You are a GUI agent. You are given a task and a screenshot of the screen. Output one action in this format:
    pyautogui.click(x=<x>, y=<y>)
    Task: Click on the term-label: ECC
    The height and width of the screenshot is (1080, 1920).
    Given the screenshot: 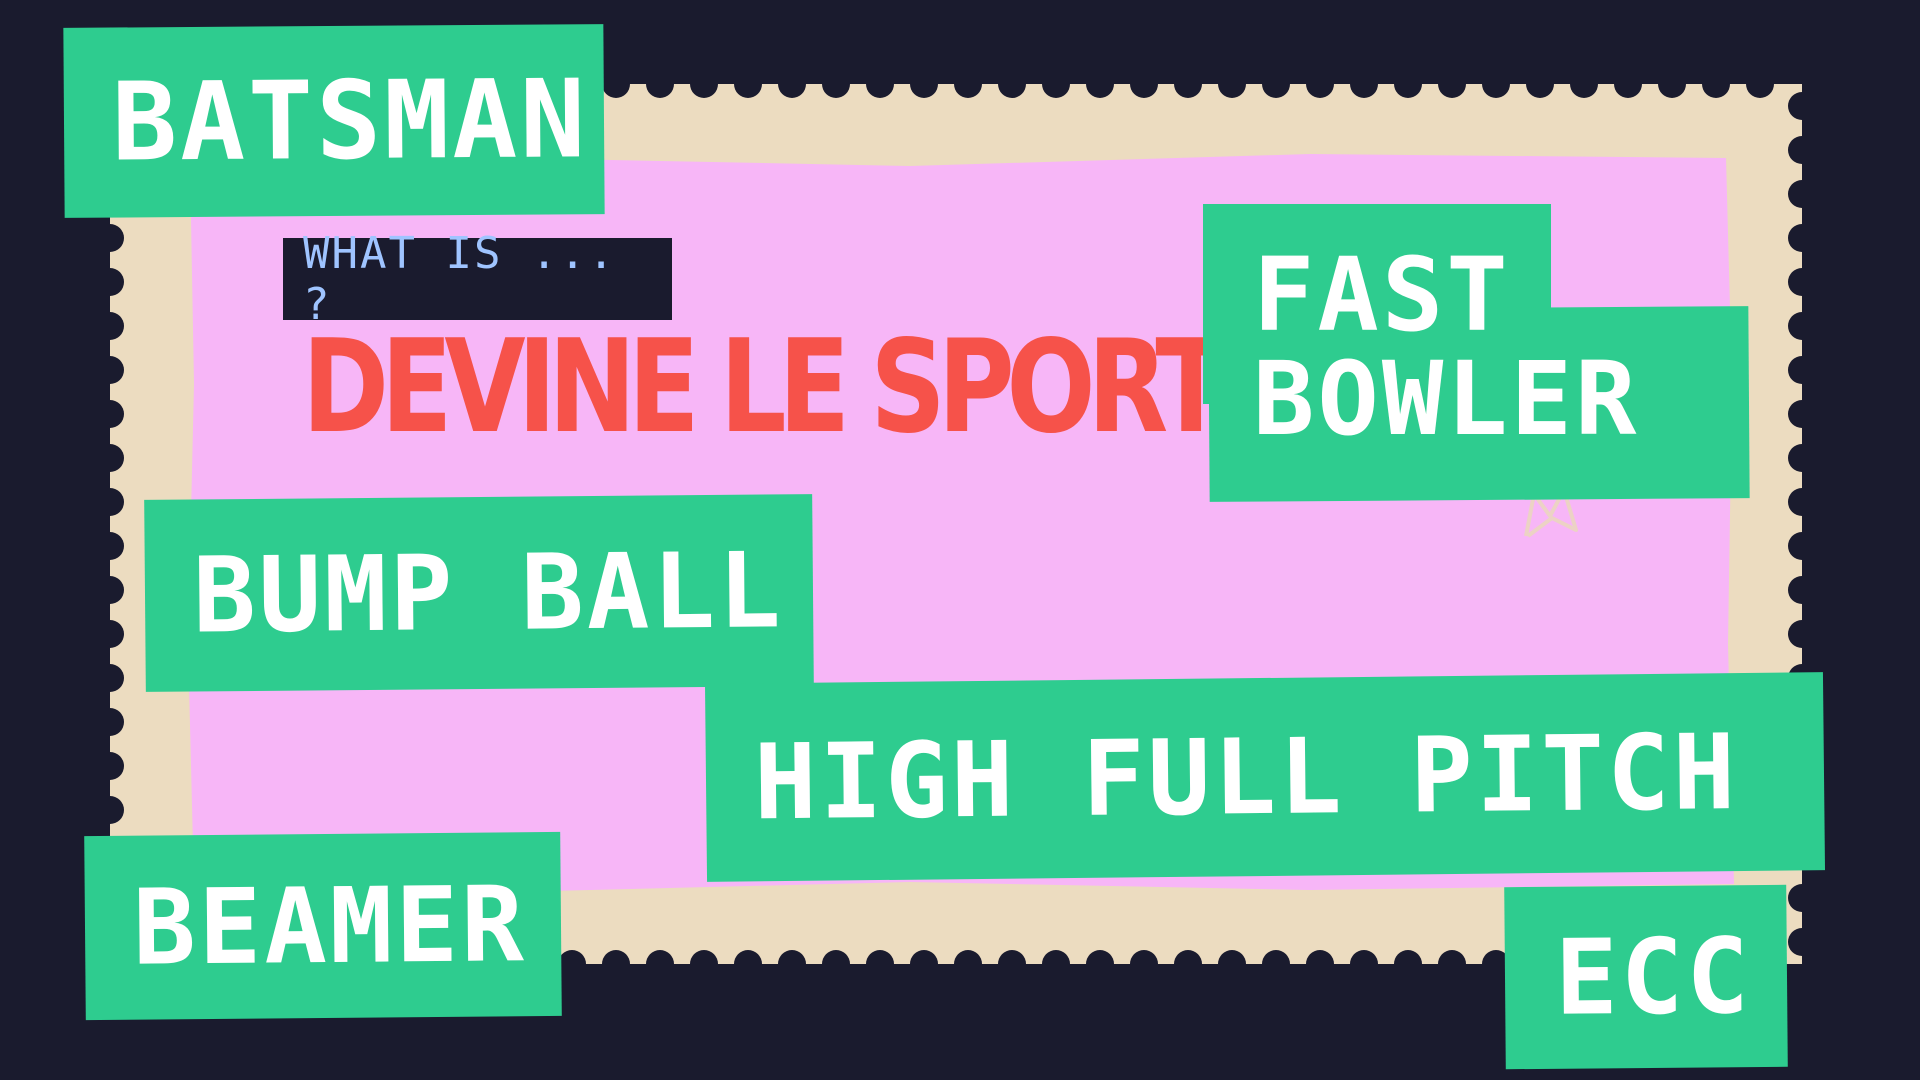 What is the action you would take?
    pyautogui.click(x=1653, y=977)
    